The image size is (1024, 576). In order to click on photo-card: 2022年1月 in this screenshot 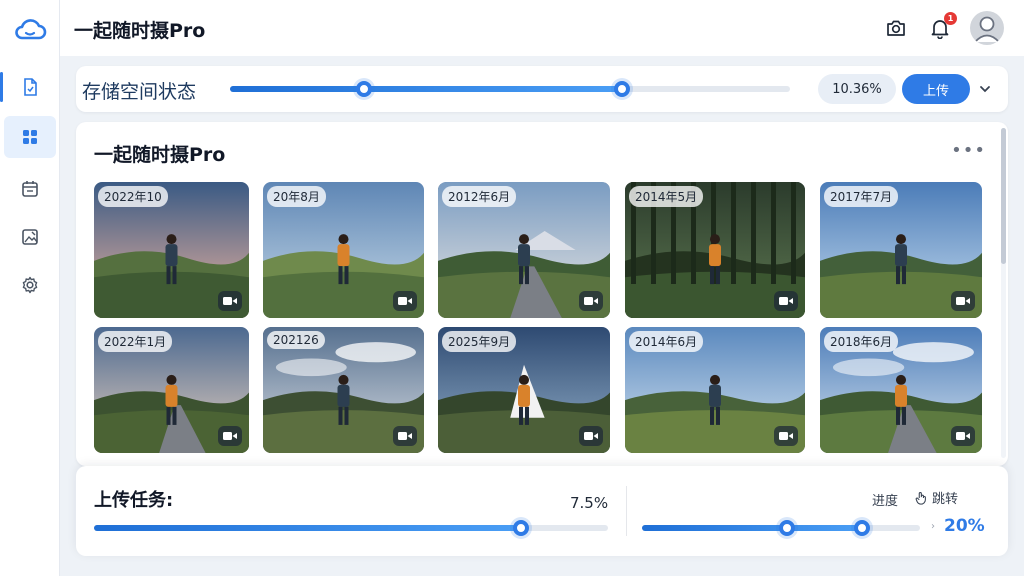, I will do `click(171, 390)`.